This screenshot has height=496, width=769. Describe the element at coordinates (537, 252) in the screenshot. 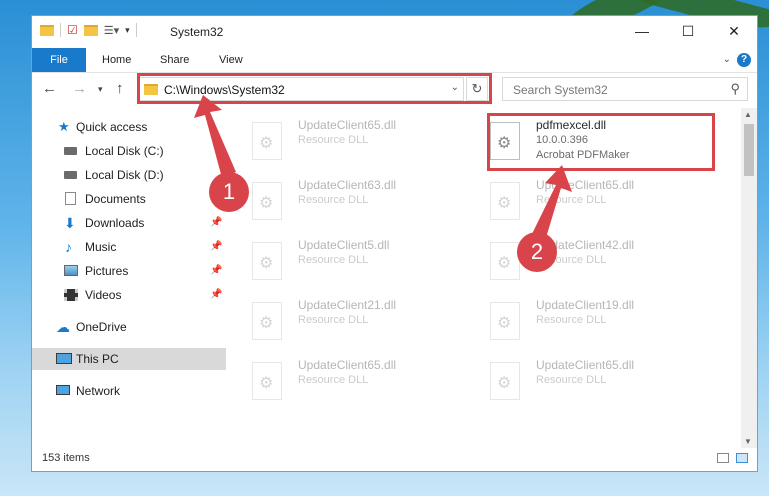

I see `callout-marker-2: 2` at that location.